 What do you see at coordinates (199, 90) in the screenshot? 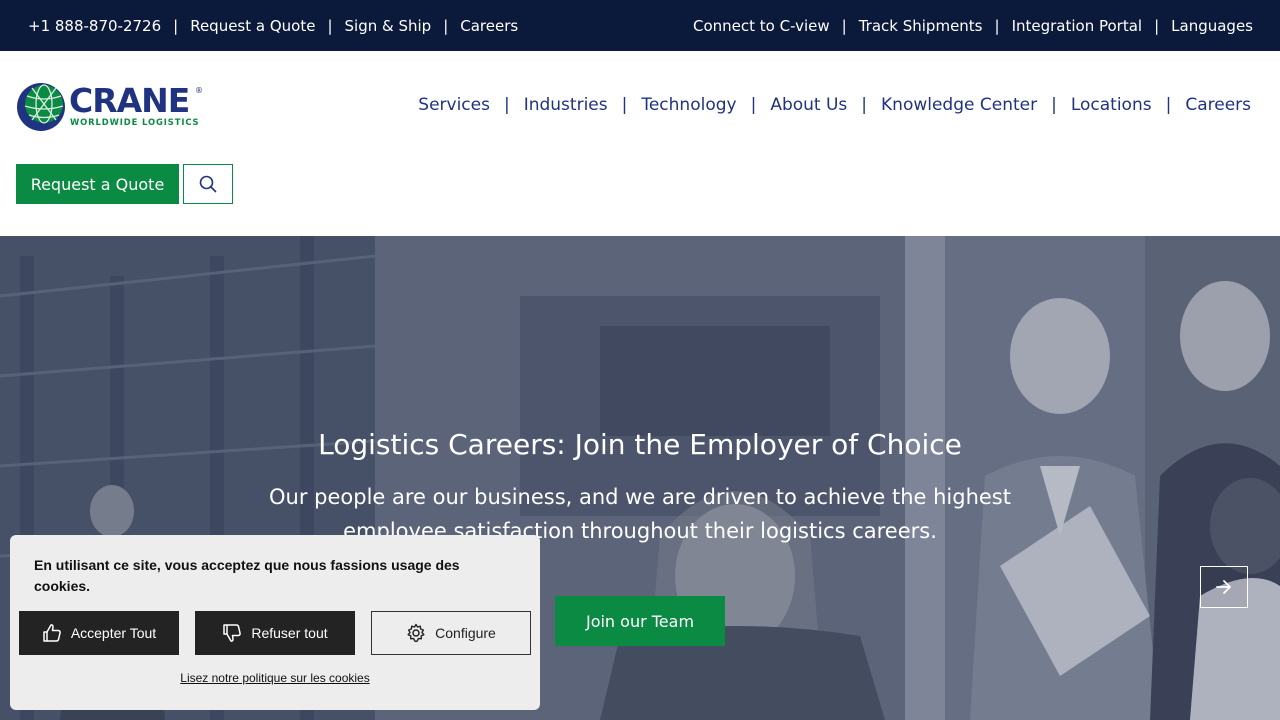
I see `logo-registered-mark: ®` at bounding box center [199, 90].